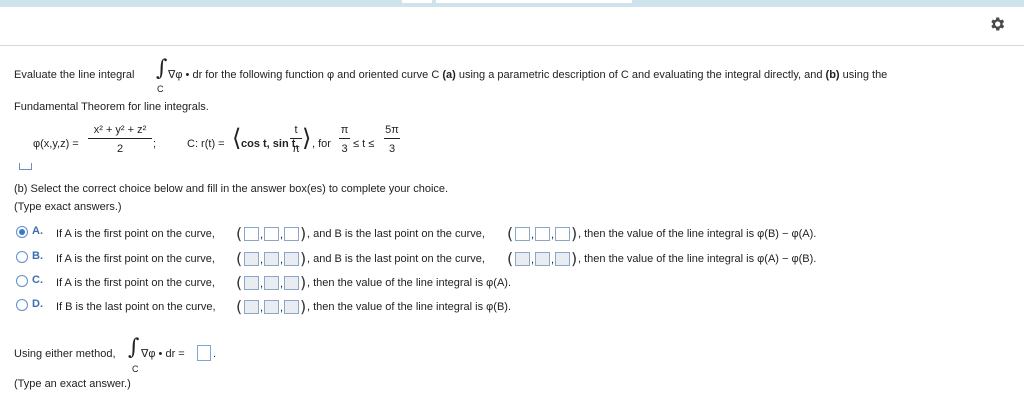 This screenshot has width=1024, height=403. I want to click on option-c-point-a-z-input, so click(291, 283).